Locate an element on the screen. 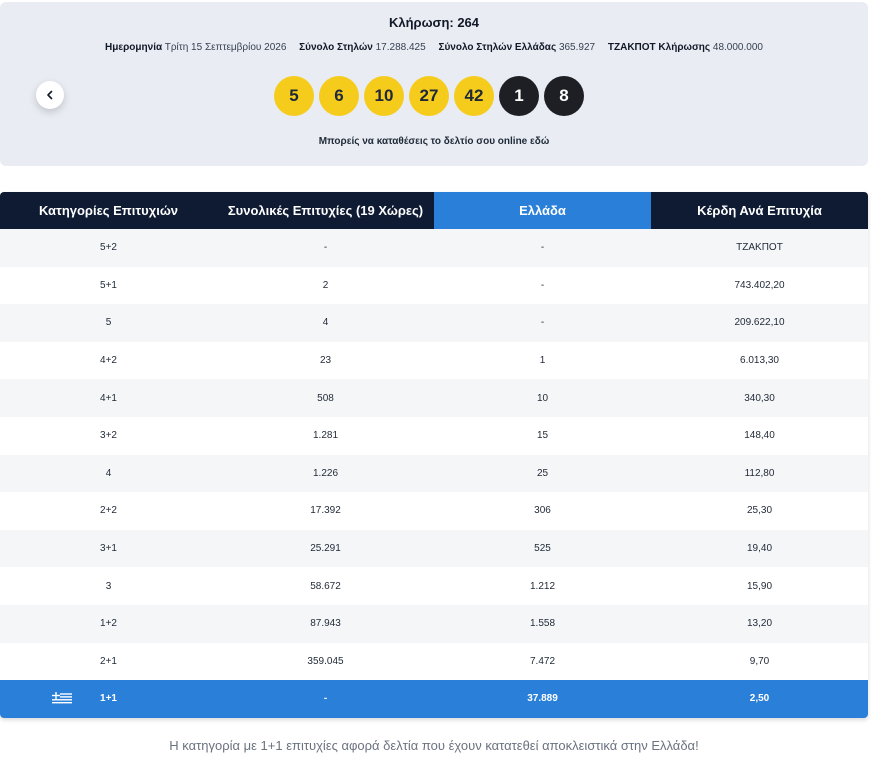  row-category: 1+2 is located at coordinates (108, 624).